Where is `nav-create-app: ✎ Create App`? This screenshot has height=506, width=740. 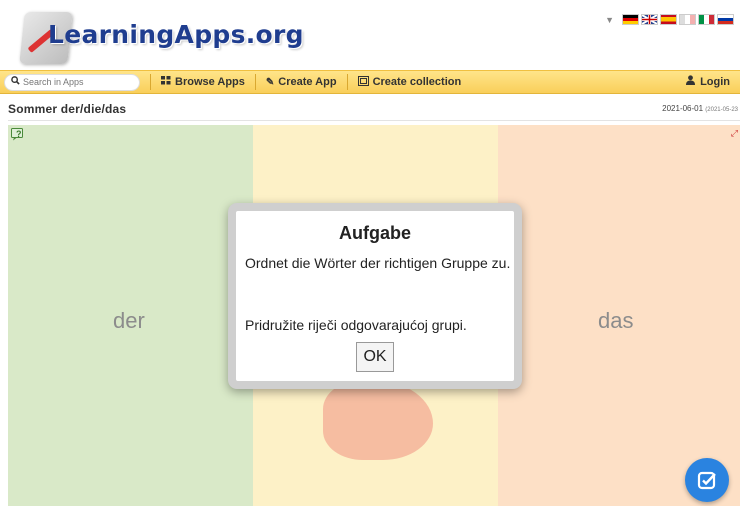
nav-create-app: ✎ Create App is located at coordinates (301, 82).